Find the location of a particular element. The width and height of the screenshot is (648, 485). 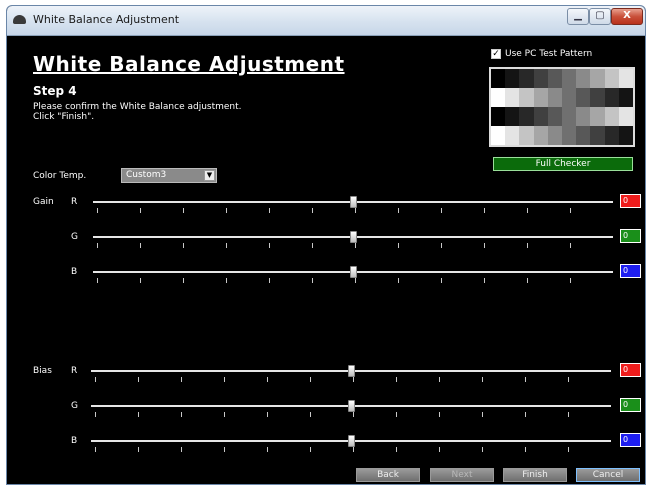

next-button: Next is located at coordinates (462, 475).